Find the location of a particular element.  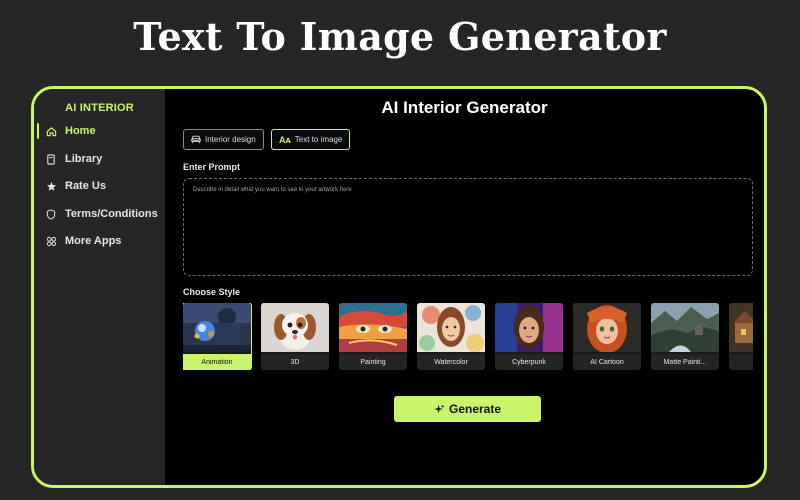

sidebar-item-label: Library is located at coordinates (84, 159).